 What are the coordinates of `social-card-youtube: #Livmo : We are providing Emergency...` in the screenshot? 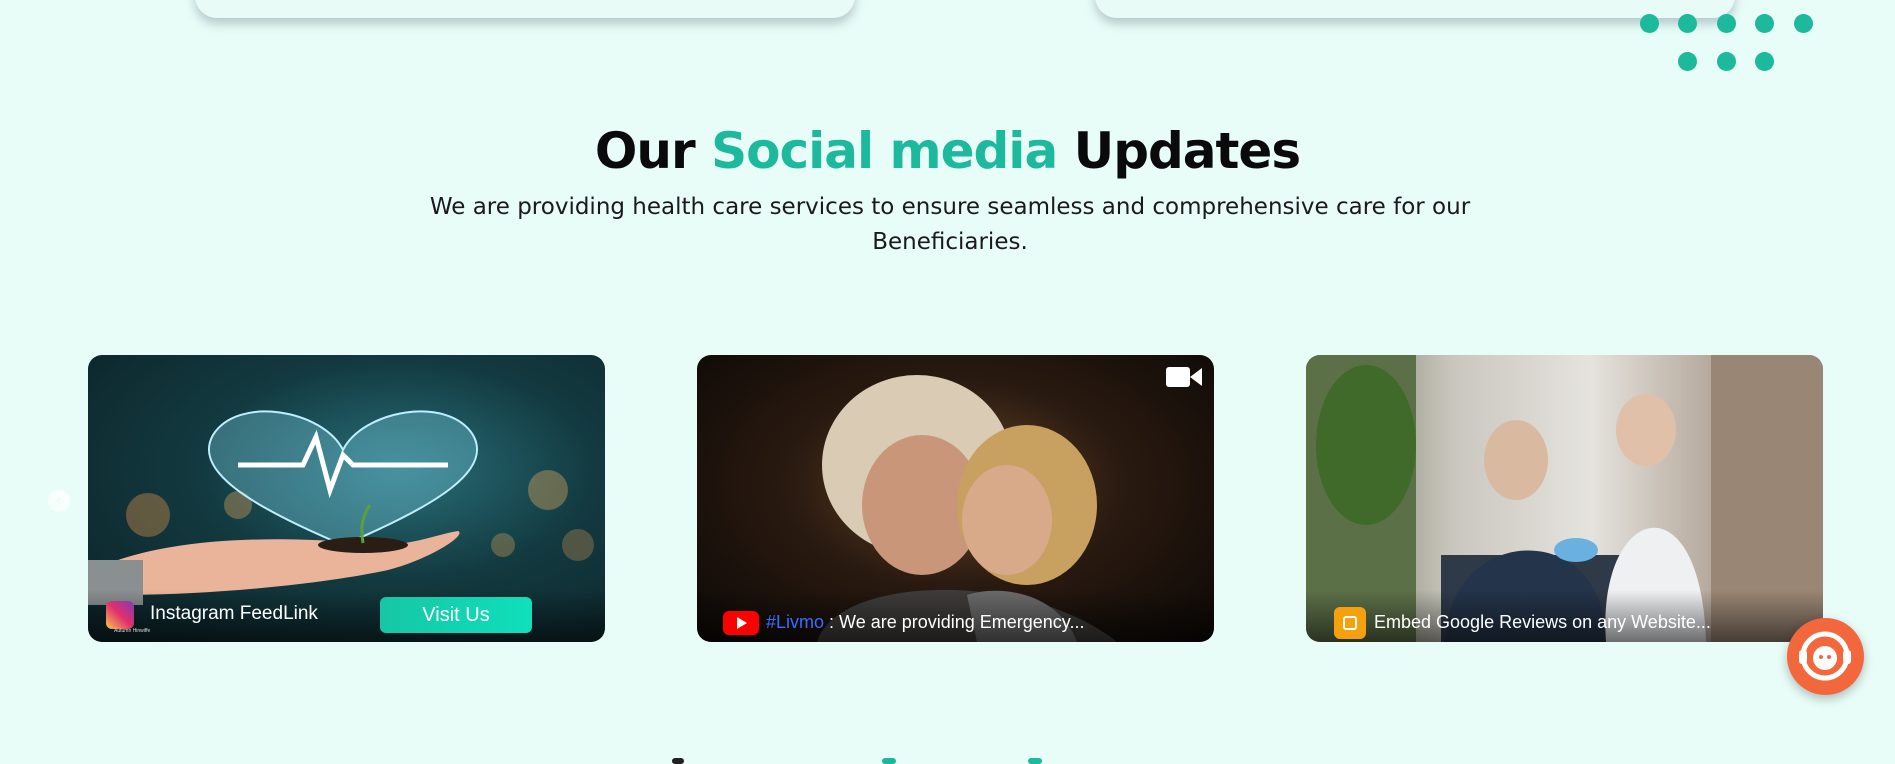 It's located at (955, 498).